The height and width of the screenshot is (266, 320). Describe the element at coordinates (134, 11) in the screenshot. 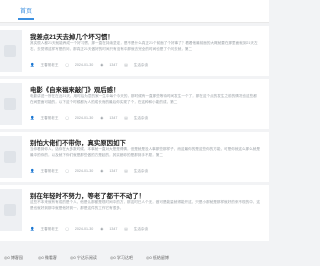

I see `top-nav: 首页` at that location.